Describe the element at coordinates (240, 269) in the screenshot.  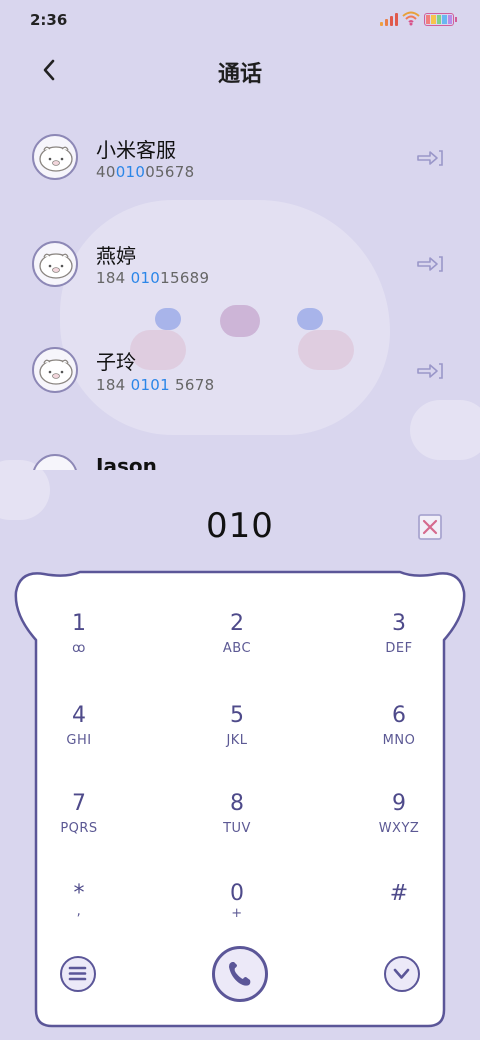
I see `contact-item: 燕婷 184 01015689` at that location.